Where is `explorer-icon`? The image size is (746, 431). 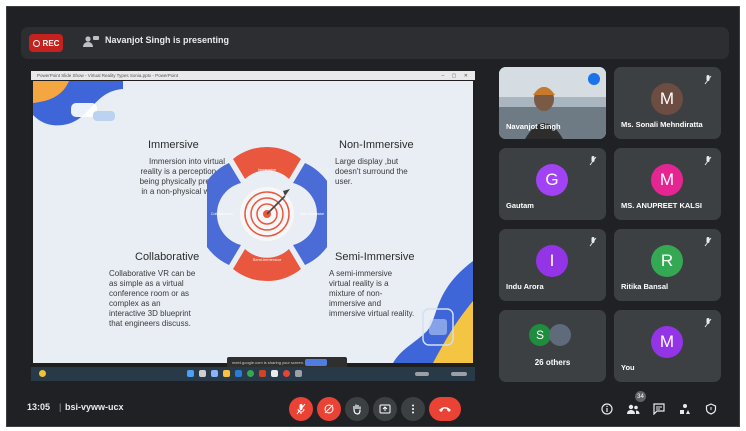
explorer-icon is located at coordinates (226, 373).